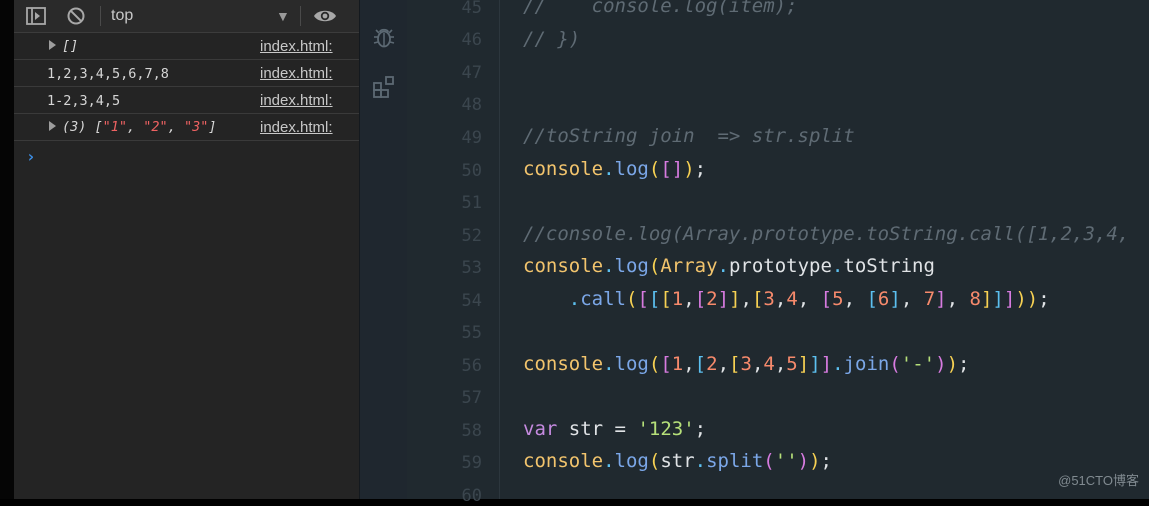 The image size is (1149, 506). I want to click on editor-activity-bar, so click(383, 249).